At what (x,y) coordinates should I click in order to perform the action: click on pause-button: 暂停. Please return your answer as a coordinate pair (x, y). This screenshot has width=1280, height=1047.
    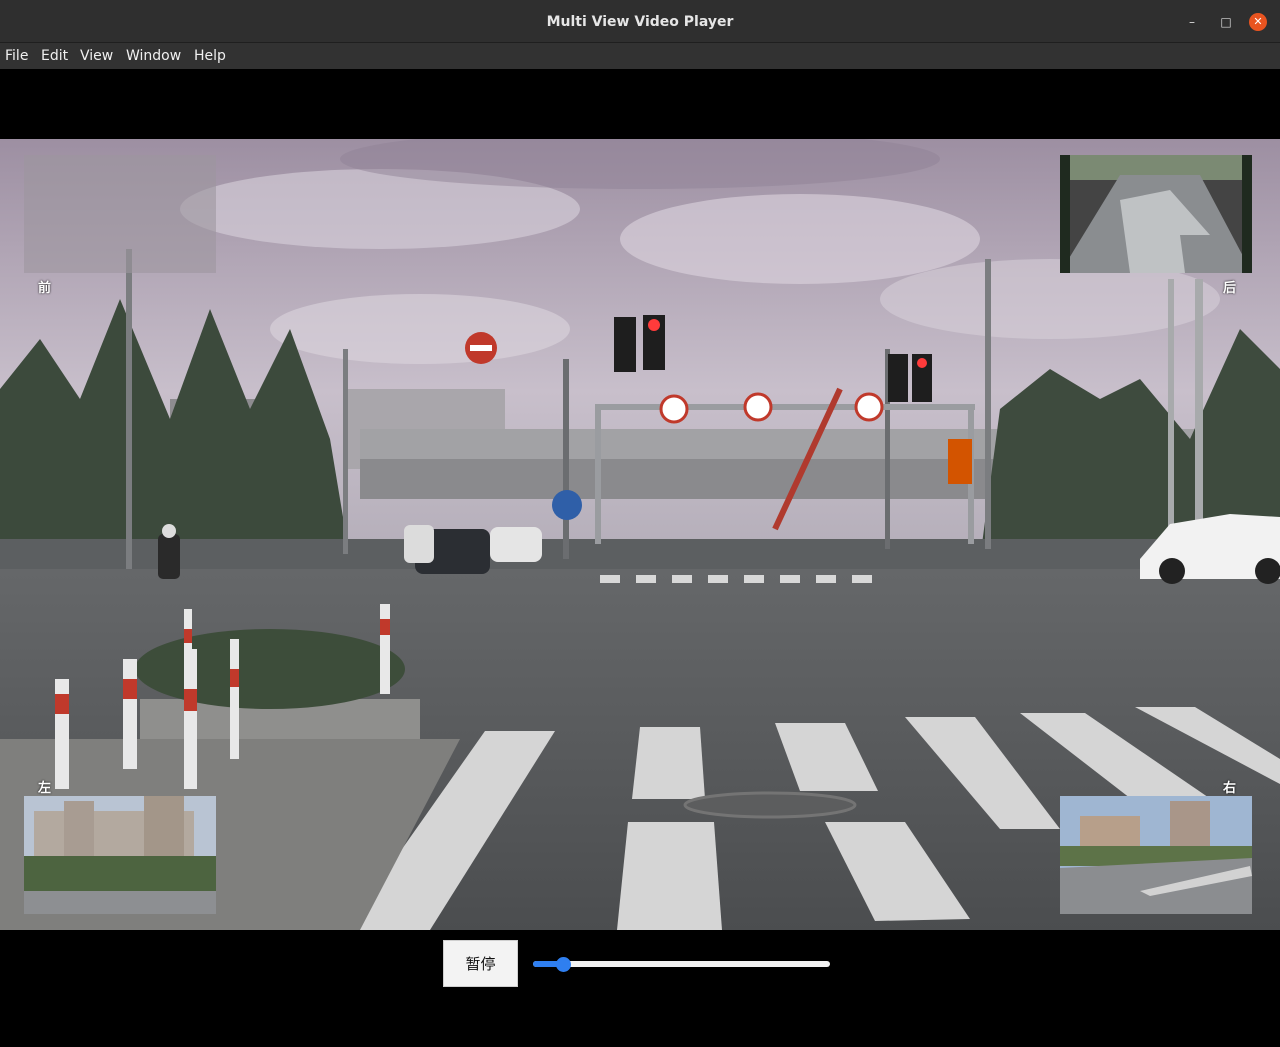
    Looking at the image, I should click on (480, 963).